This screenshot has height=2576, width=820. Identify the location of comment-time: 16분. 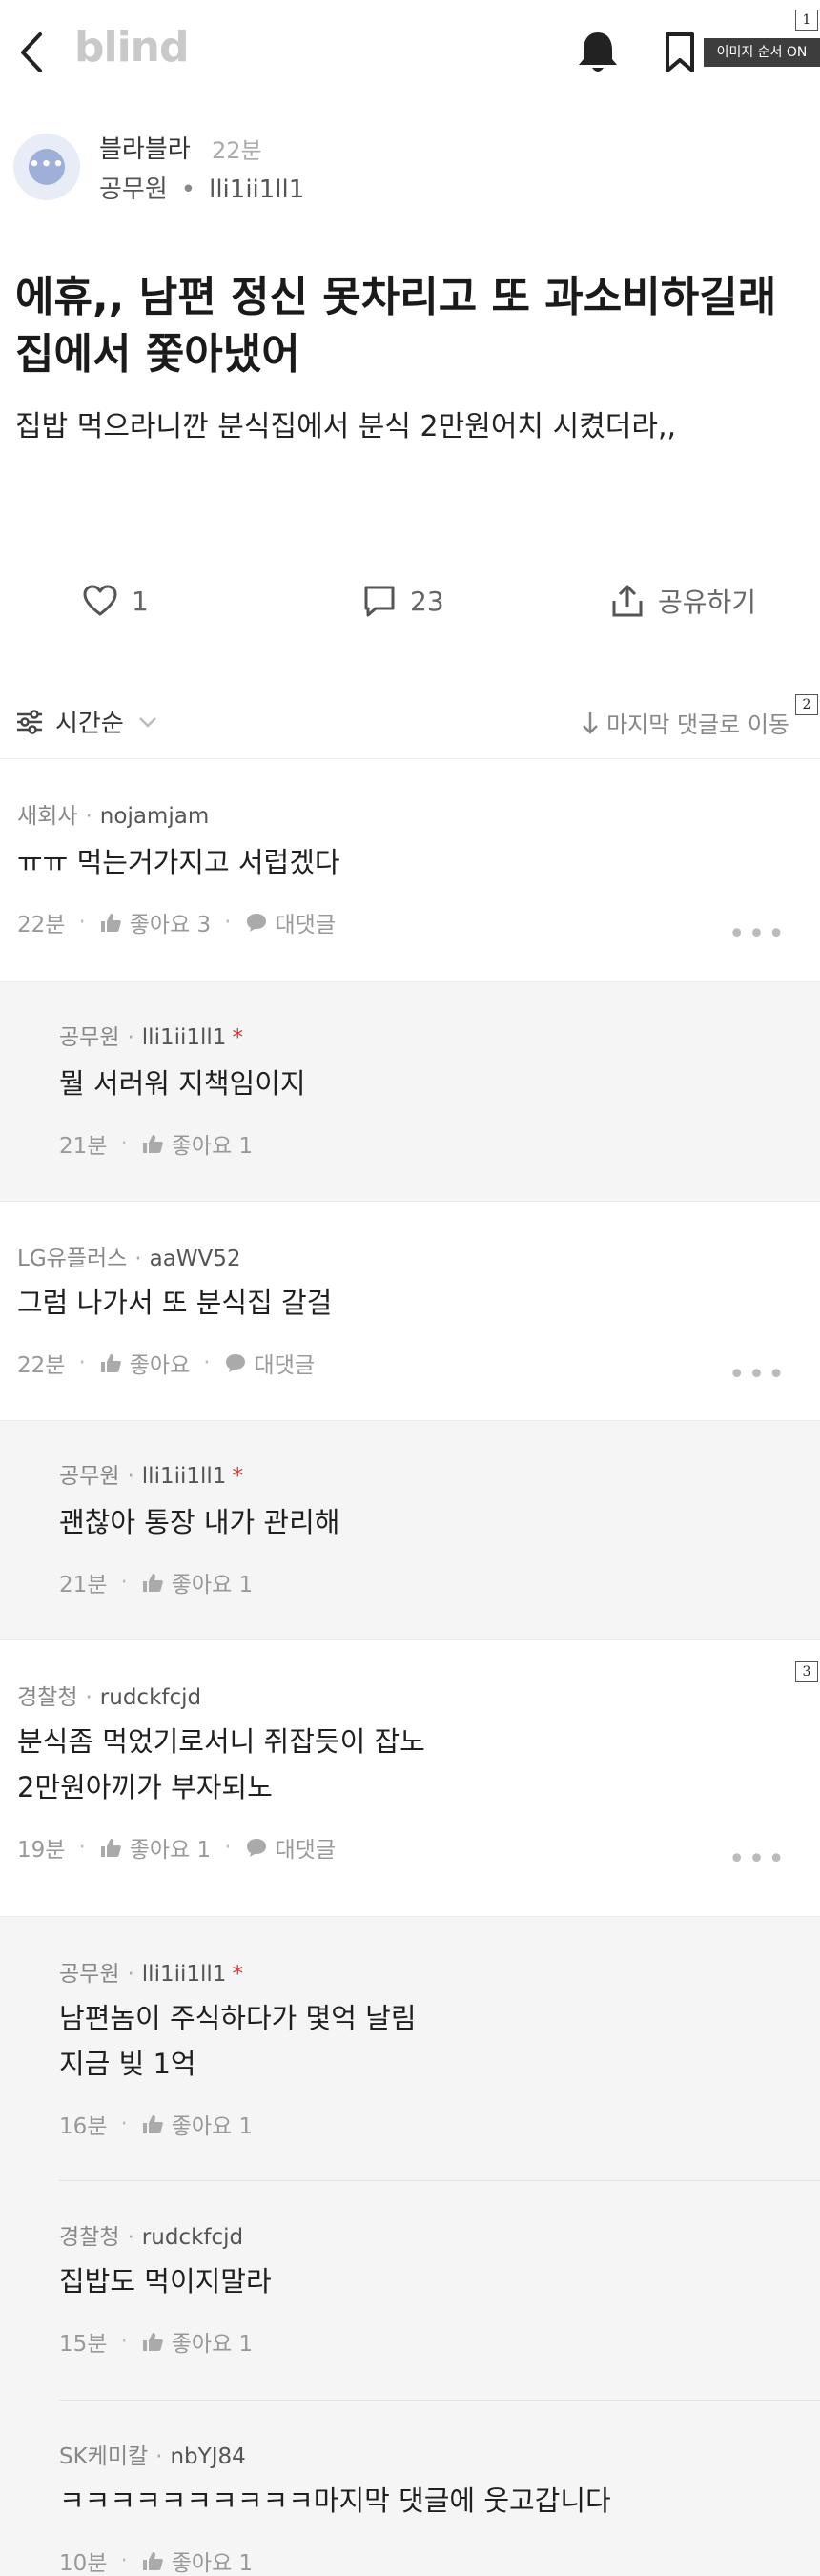
(83, 2126).